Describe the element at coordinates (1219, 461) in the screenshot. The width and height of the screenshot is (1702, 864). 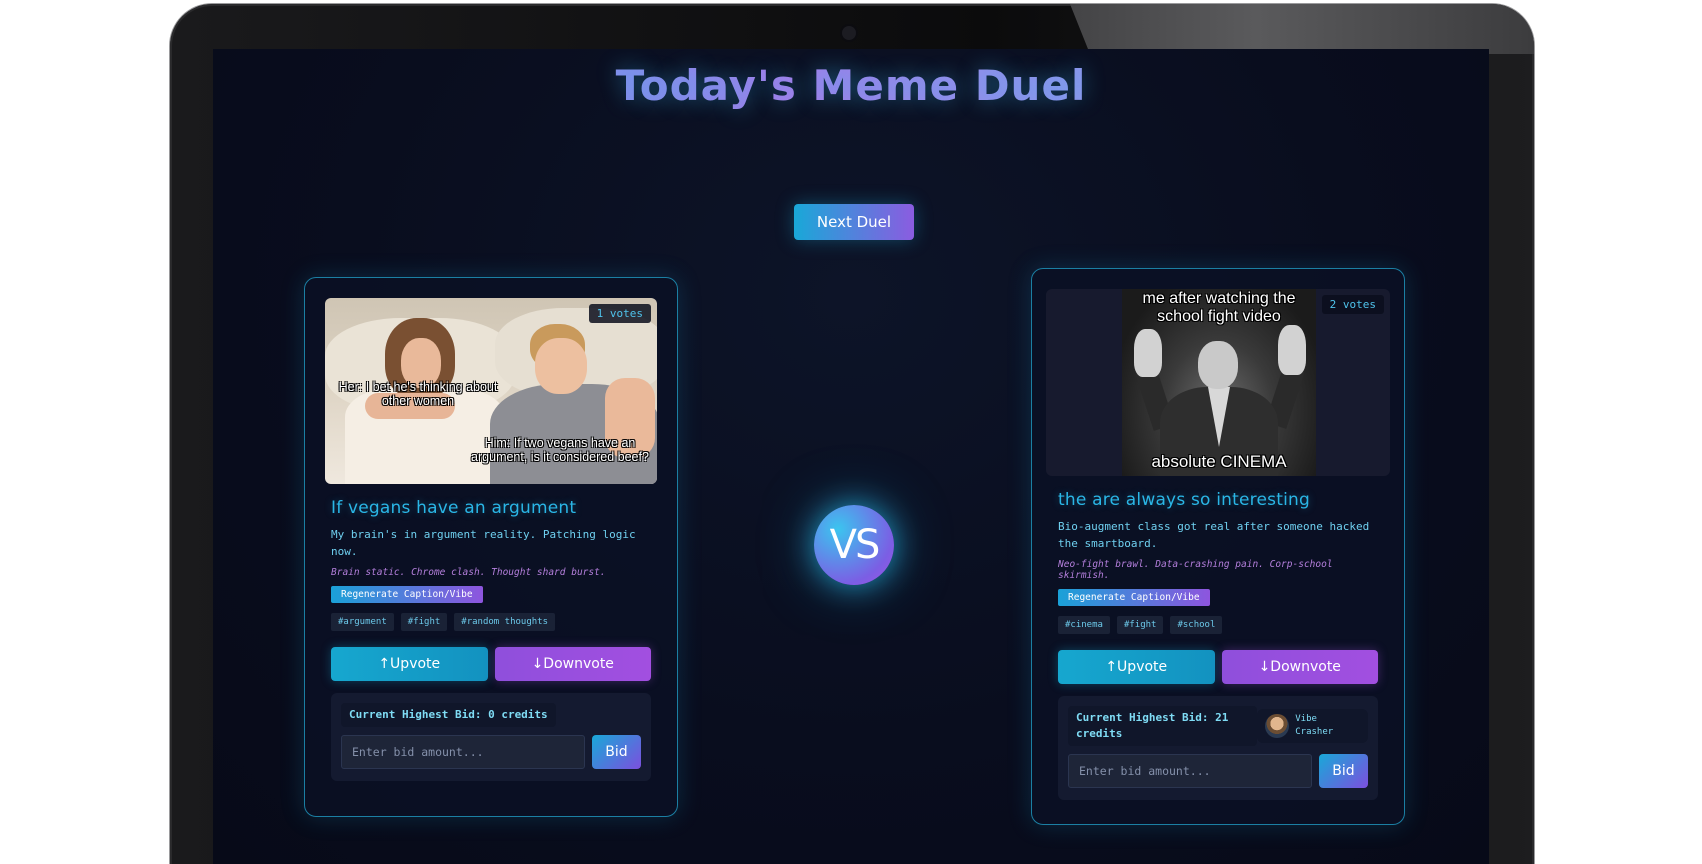
I see `meme-caption-bottom: absolute CINEMA` at that location.